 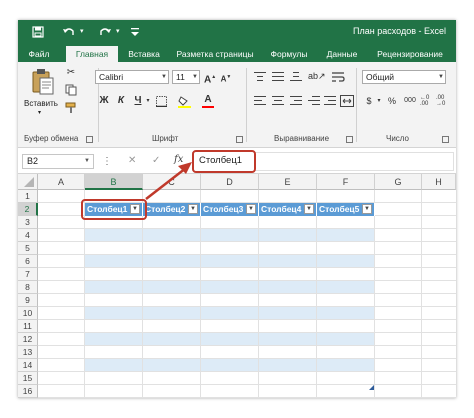 I want to click on row-header: 5, so click(x=28, y=248).